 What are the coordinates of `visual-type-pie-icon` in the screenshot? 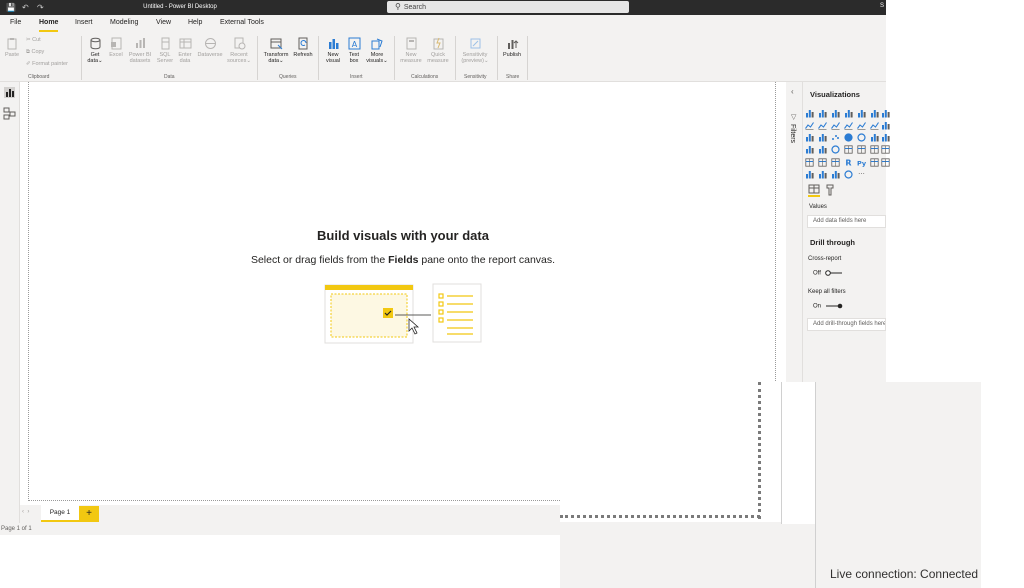 It's located at (848, 137).